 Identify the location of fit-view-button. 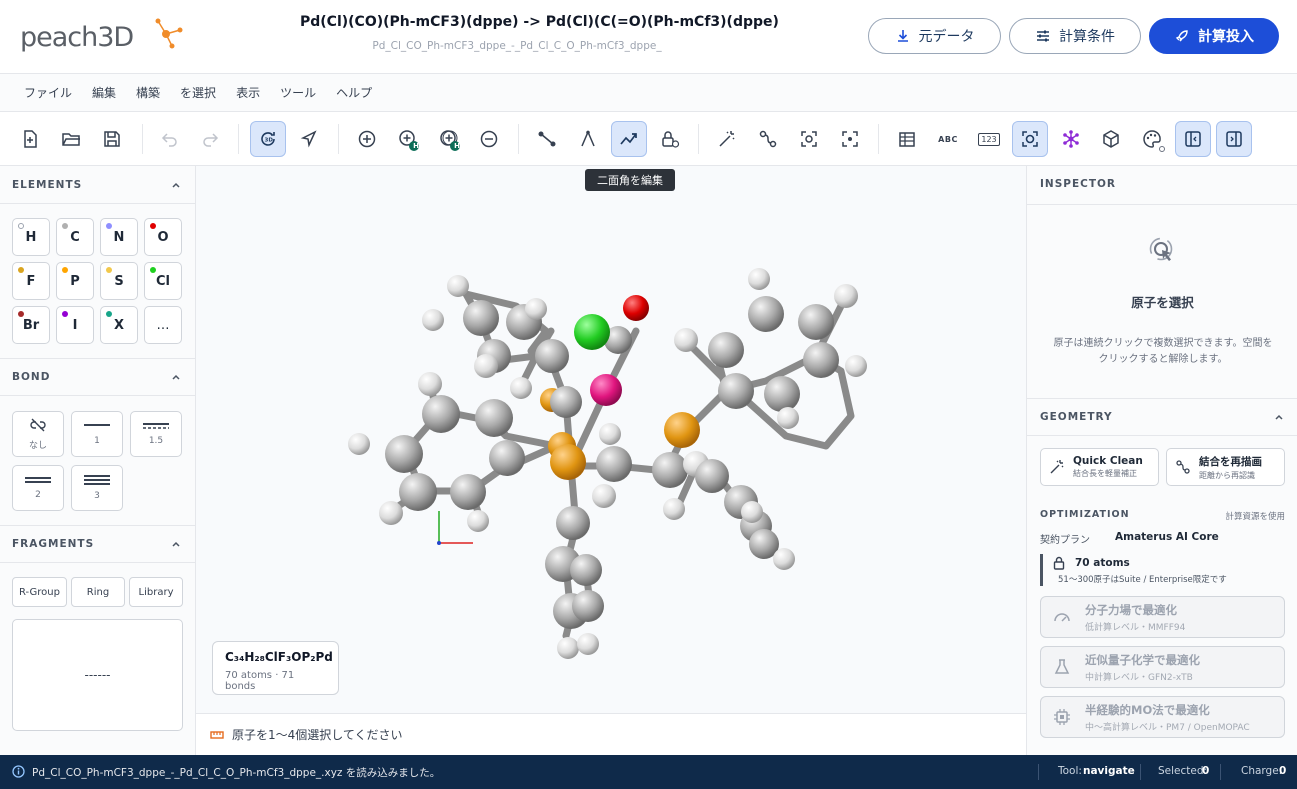
(850, 139).